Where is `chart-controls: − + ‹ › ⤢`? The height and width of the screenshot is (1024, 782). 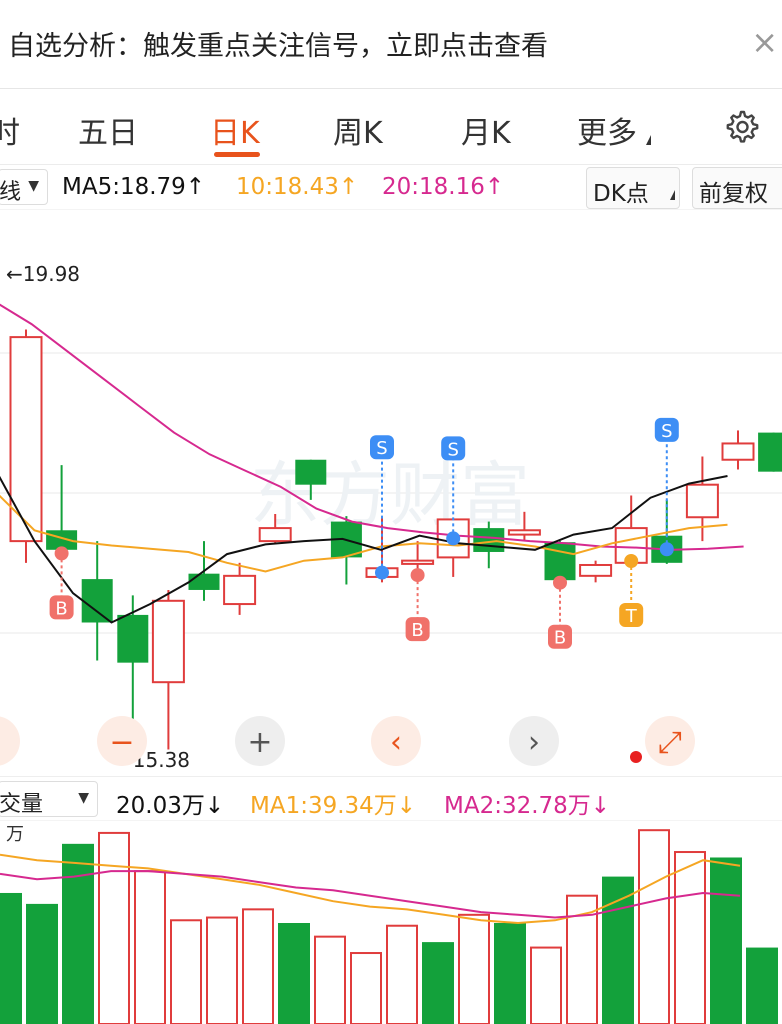 chart-controls: − + ‹ › ⤢ is located at coordinates (347, 741).